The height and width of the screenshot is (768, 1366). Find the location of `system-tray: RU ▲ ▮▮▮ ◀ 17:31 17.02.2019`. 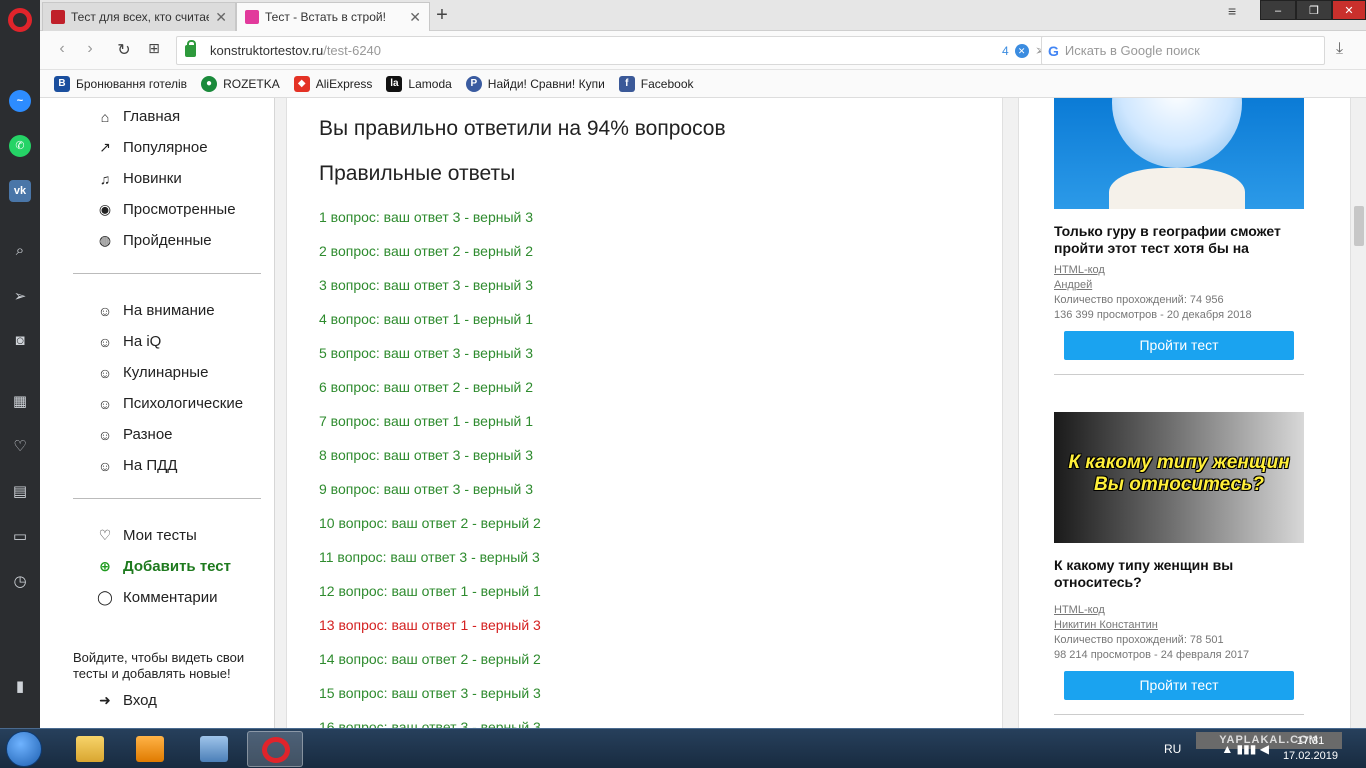

system-tray: RU ▲ ▮▮▮ ◀ 17:31 17.02.2019 is located at coordinates (1265, 748).